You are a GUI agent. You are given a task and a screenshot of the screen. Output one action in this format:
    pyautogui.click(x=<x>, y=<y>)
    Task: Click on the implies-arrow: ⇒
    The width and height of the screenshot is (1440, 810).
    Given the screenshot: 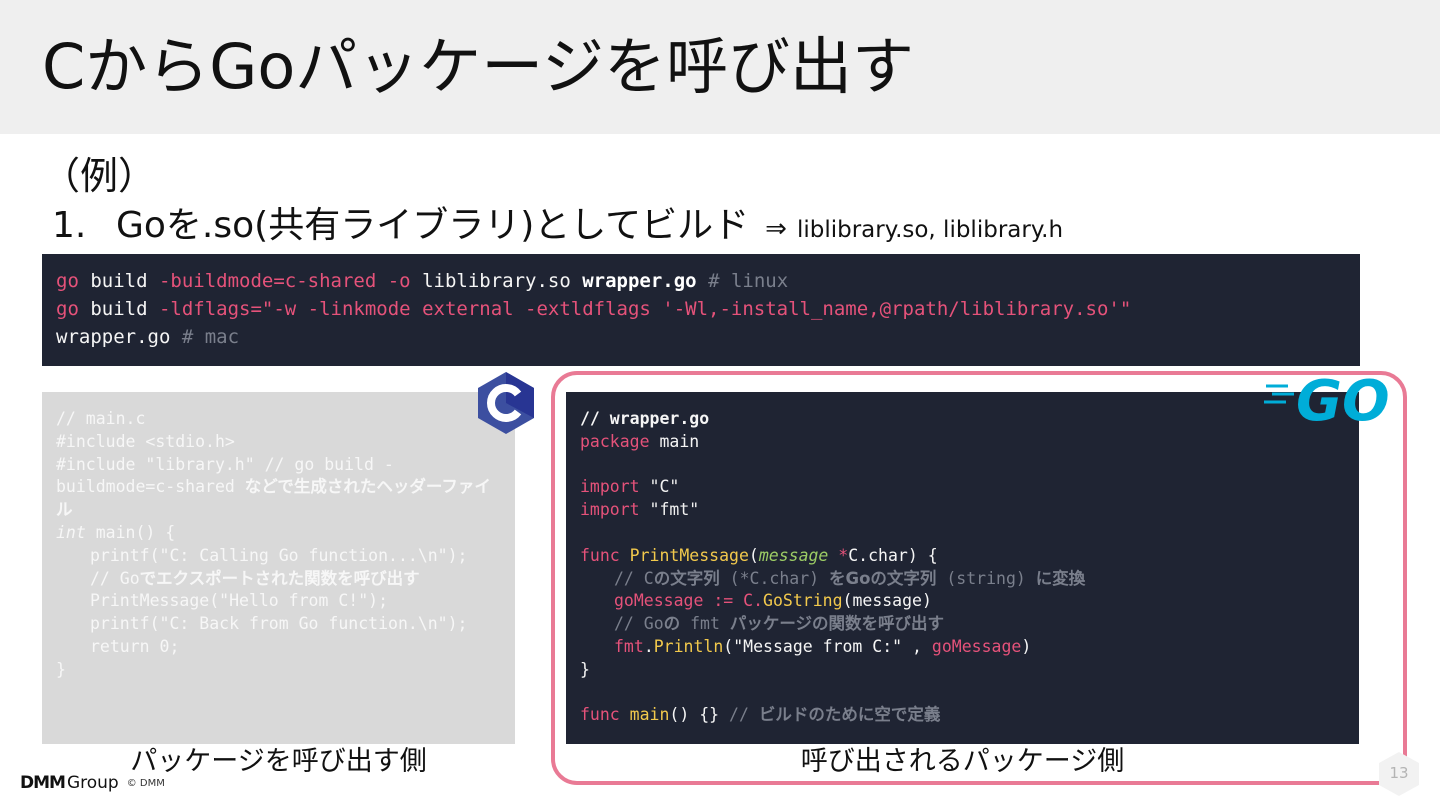 What is the action you would take?
    pyautogui.click(x=776, y=229)
    